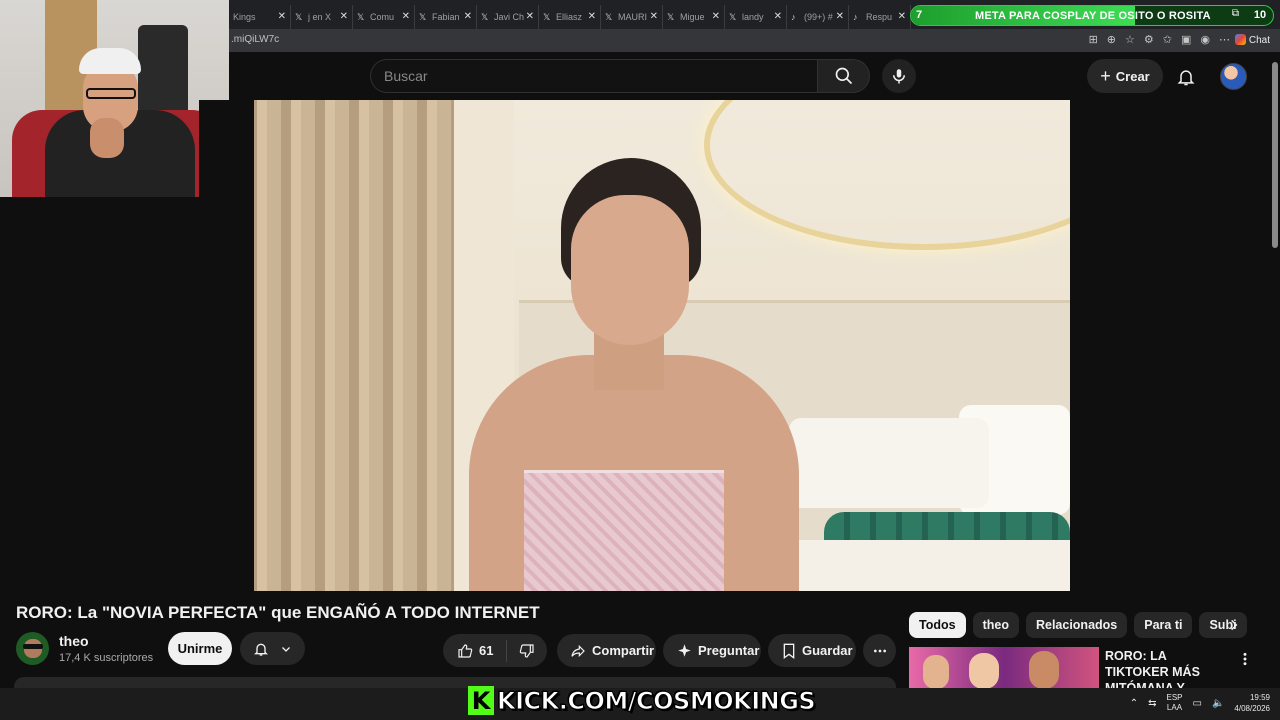 This screenshot has height=720, width=1280. Describe the element at coordinates (642, 700) in the screenshot. I see `kick-overlay-banner: K KICK.COM/COSMOKINGS` at that location.